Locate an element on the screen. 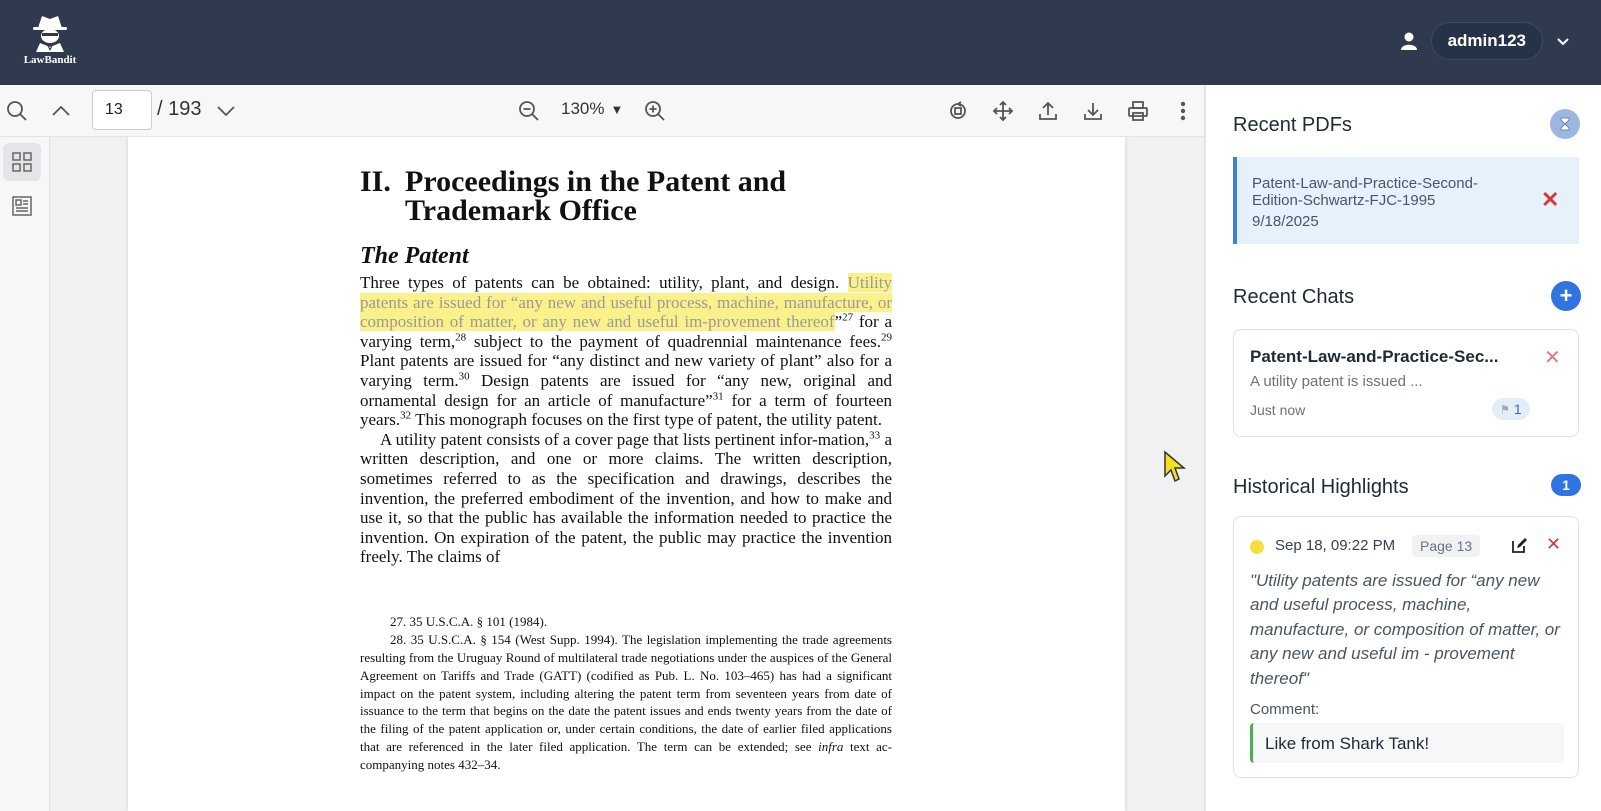  text-run: ” is located at coordinates (838, 322).